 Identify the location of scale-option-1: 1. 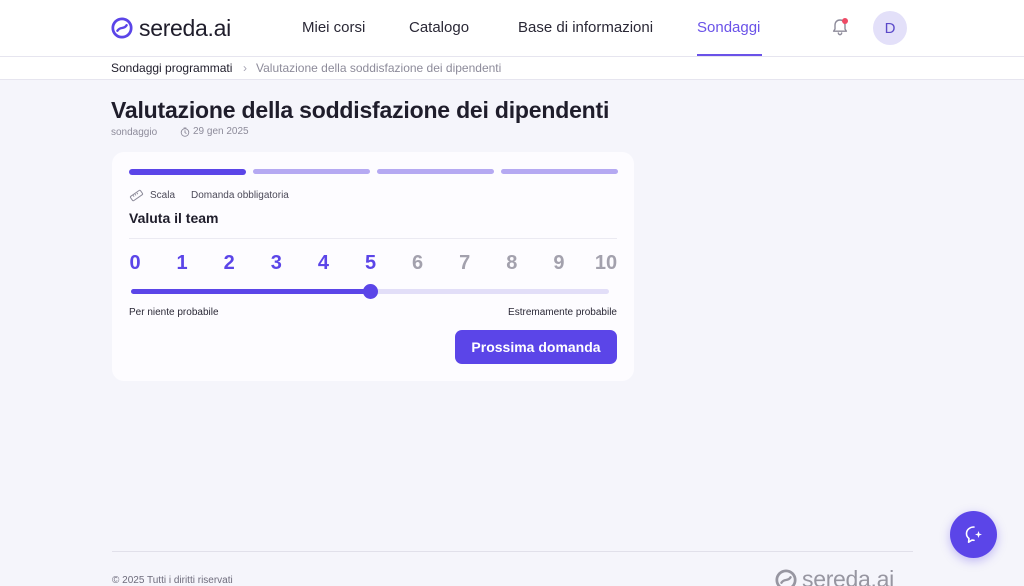
(182, 263).